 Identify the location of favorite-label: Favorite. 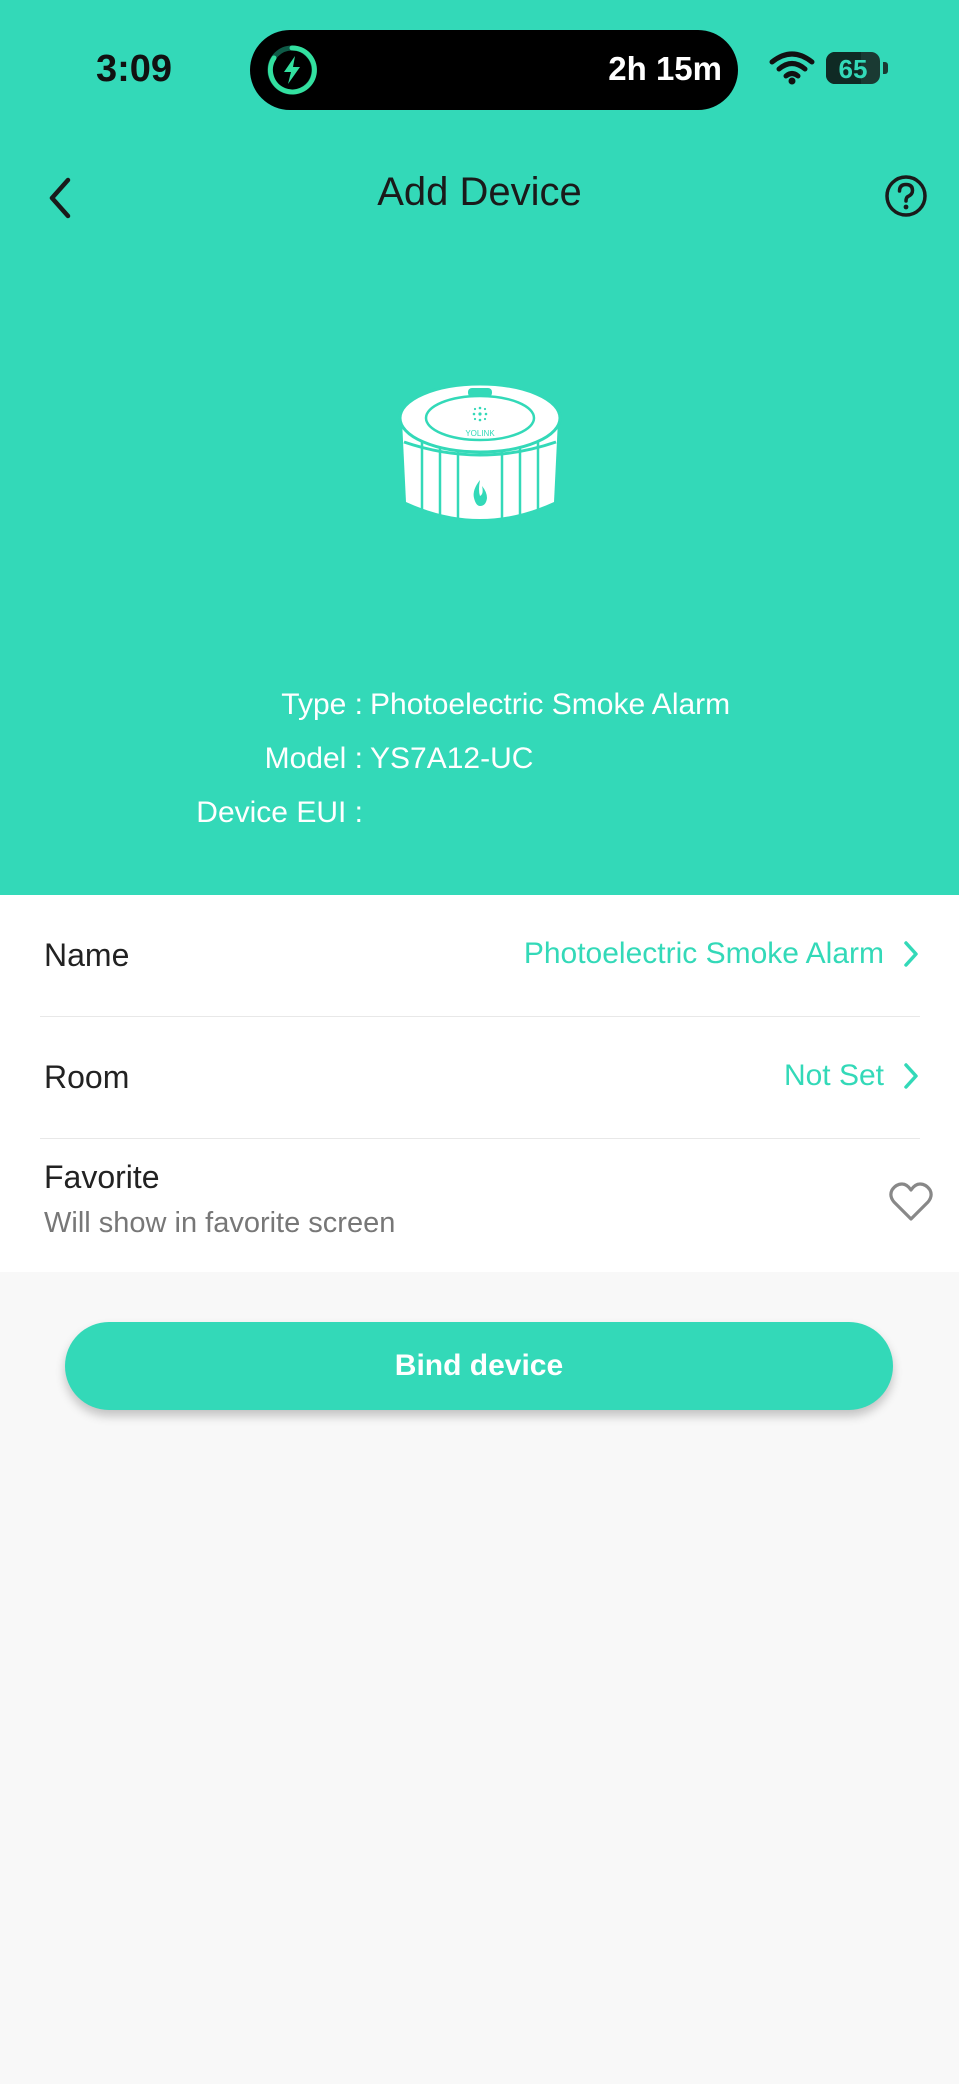
(102, 1177).